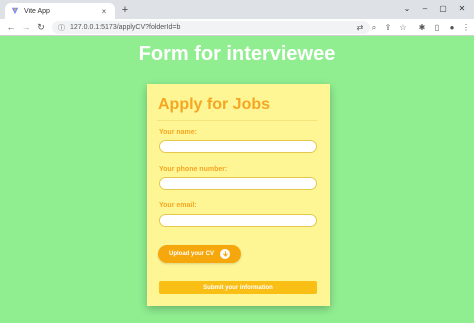 This screenshot has height=323, width=474. What do you see at coordinates (178, 205) in the screenshot?
I see `email-label: Your email:` at bounding box center [178, 205].